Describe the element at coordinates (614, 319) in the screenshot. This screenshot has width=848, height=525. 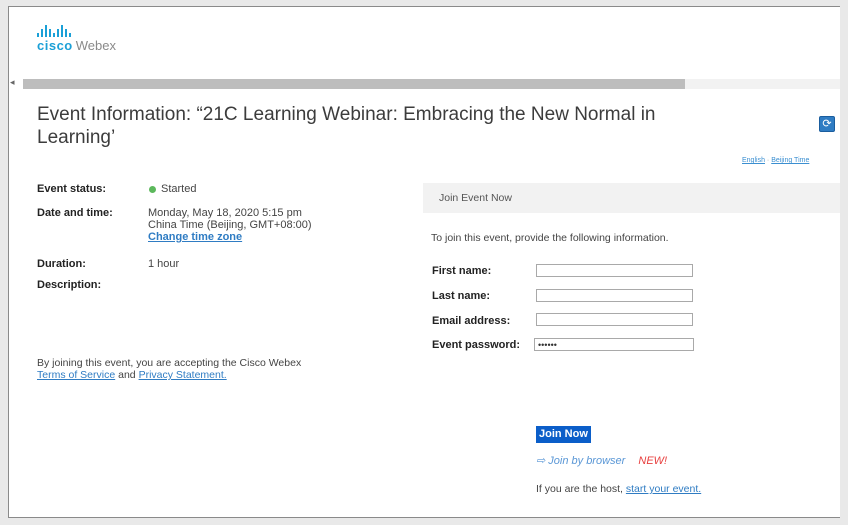
I see `email-input` at that location.